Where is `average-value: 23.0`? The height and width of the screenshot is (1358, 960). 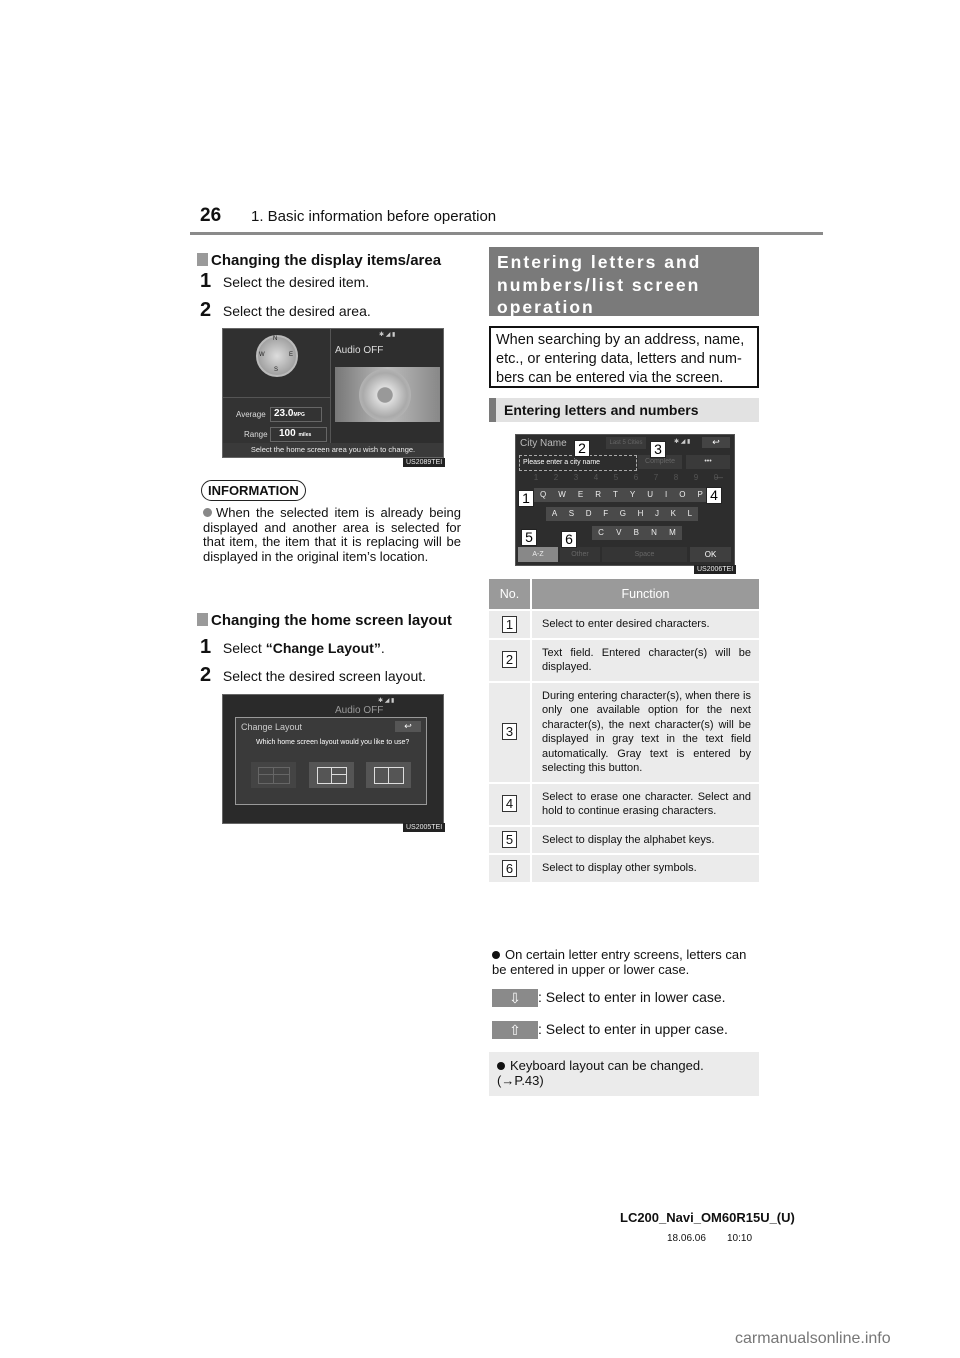 average-value: 23.0 is located at coordinates (284, 413).